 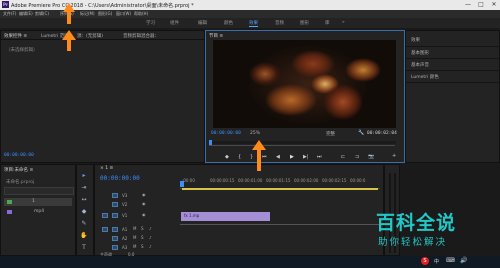 What do you see at coordinates (139, 215) in the screenshot?
I see `track-header-v1: V1 ◉` at bounding box center [139, 215].